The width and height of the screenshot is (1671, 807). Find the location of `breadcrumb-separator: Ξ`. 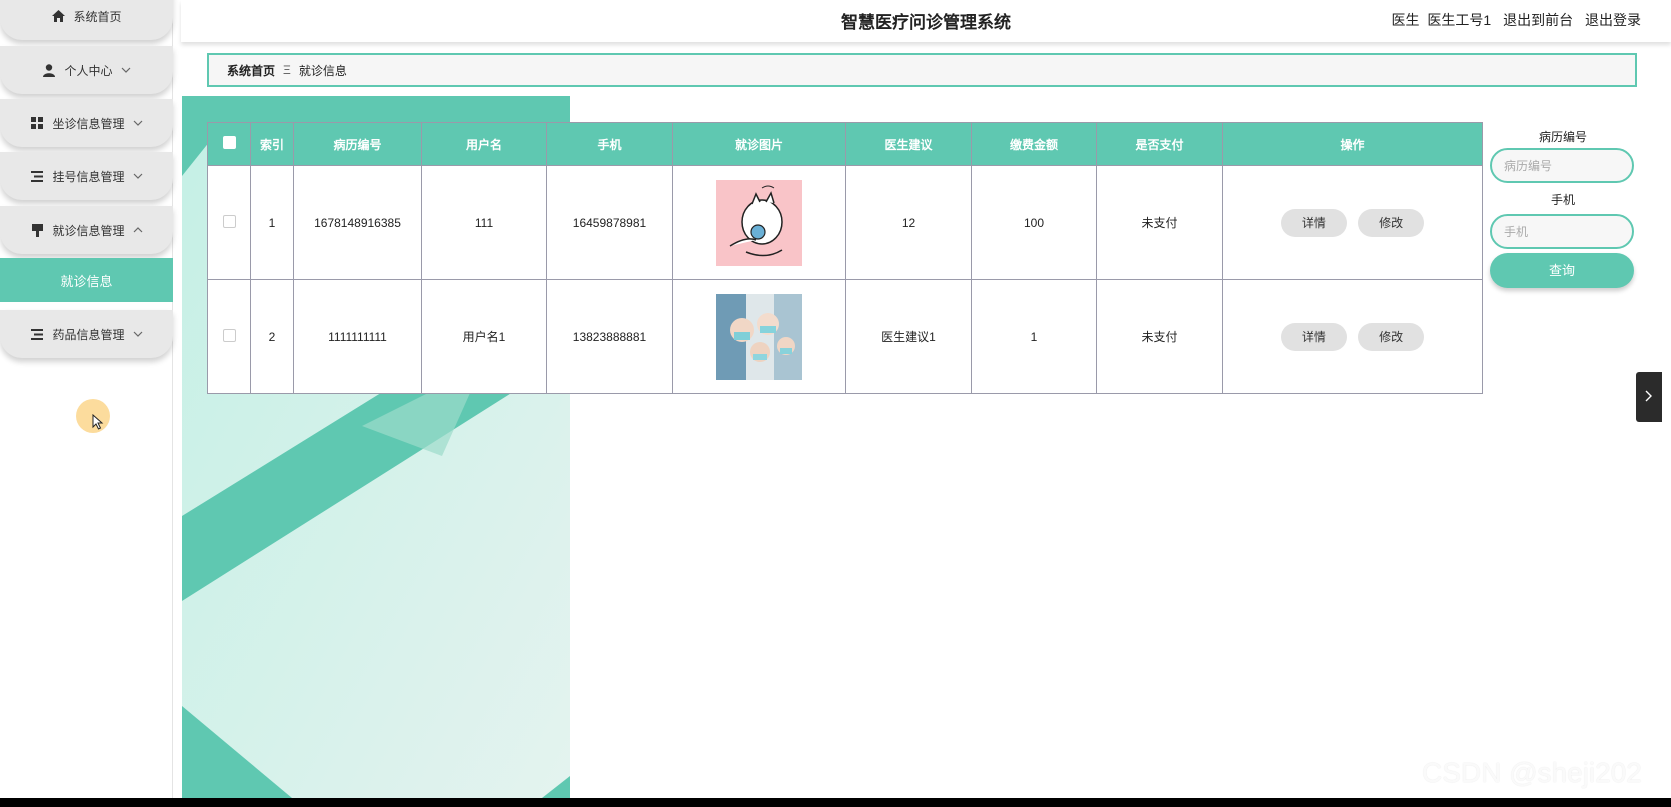

breadcrumb-separator: Ξ is located at coordinates (287, 70).